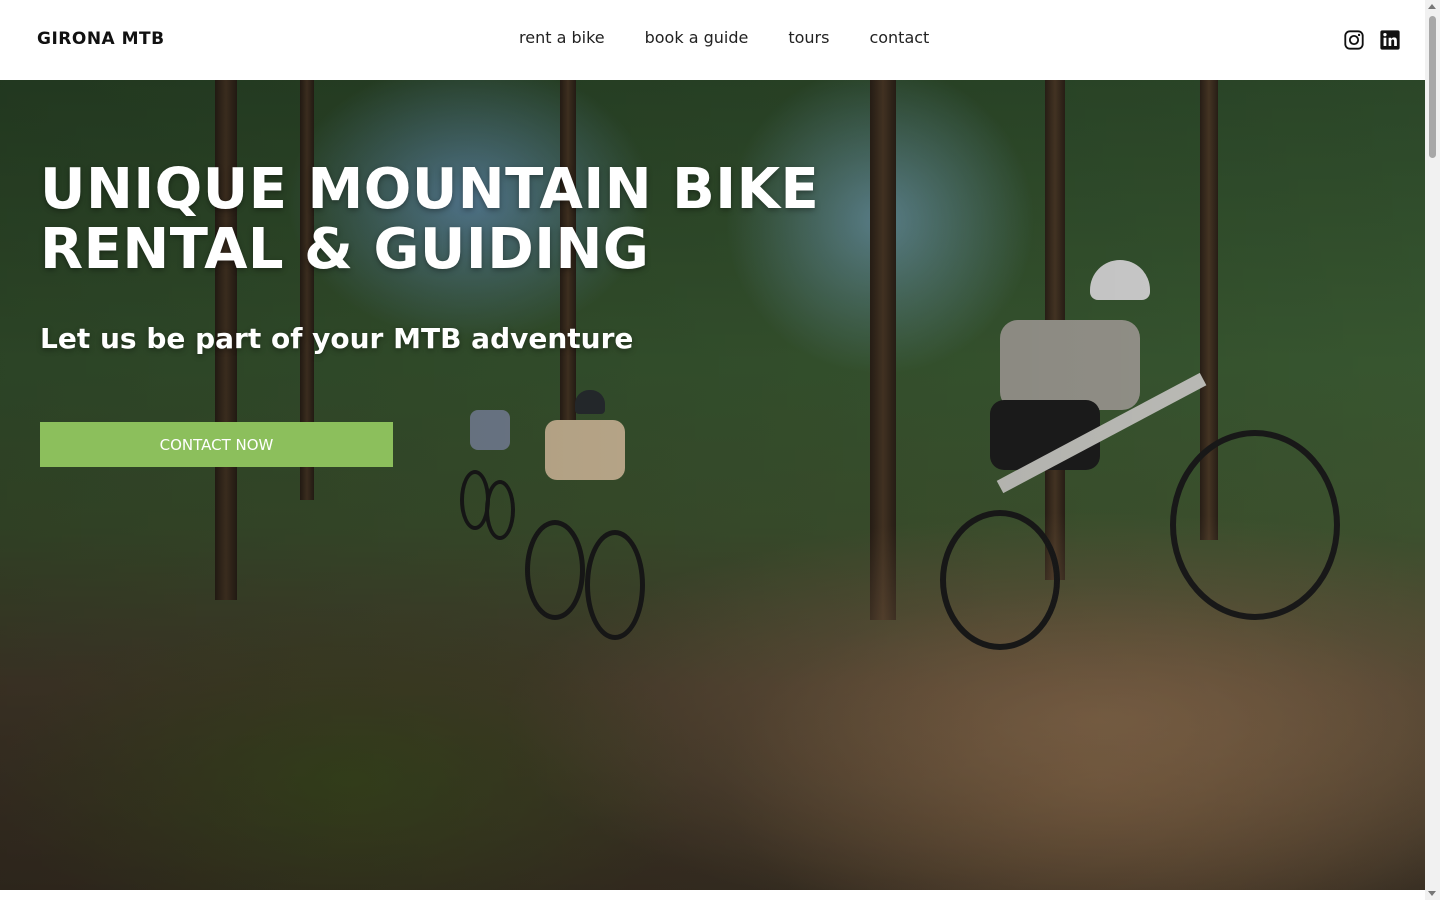  What do you see at coordinates (1432, 893) in the screenshot?
I see `scroll-down-arrow-icon` at bounding box center [1432, 893].